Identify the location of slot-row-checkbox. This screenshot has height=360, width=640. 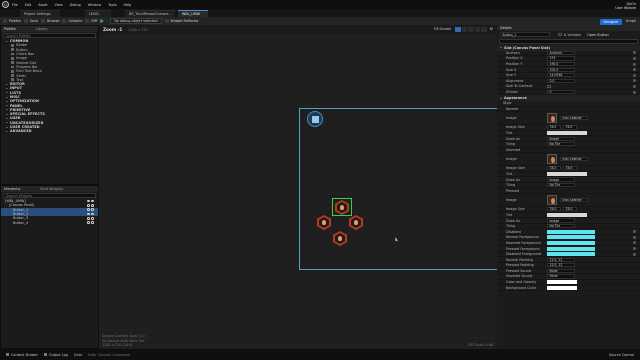
(549, 86).